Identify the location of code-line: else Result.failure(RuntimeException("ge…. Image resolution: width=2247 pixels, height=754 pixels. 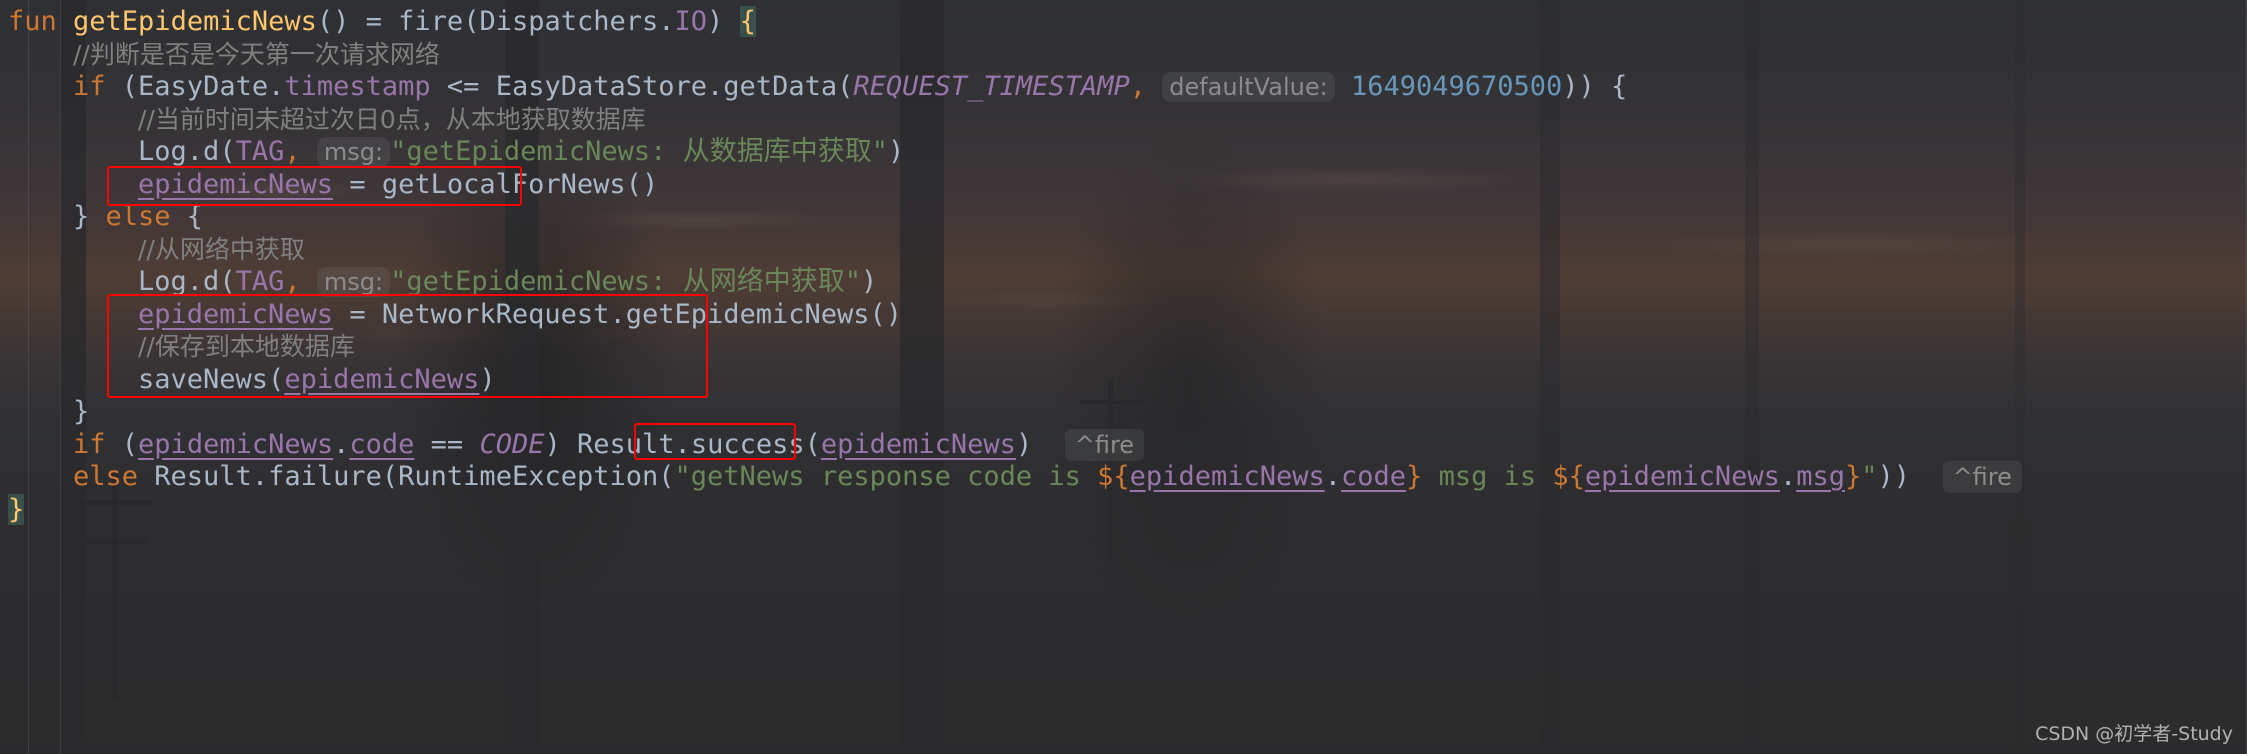
(1123, 477).